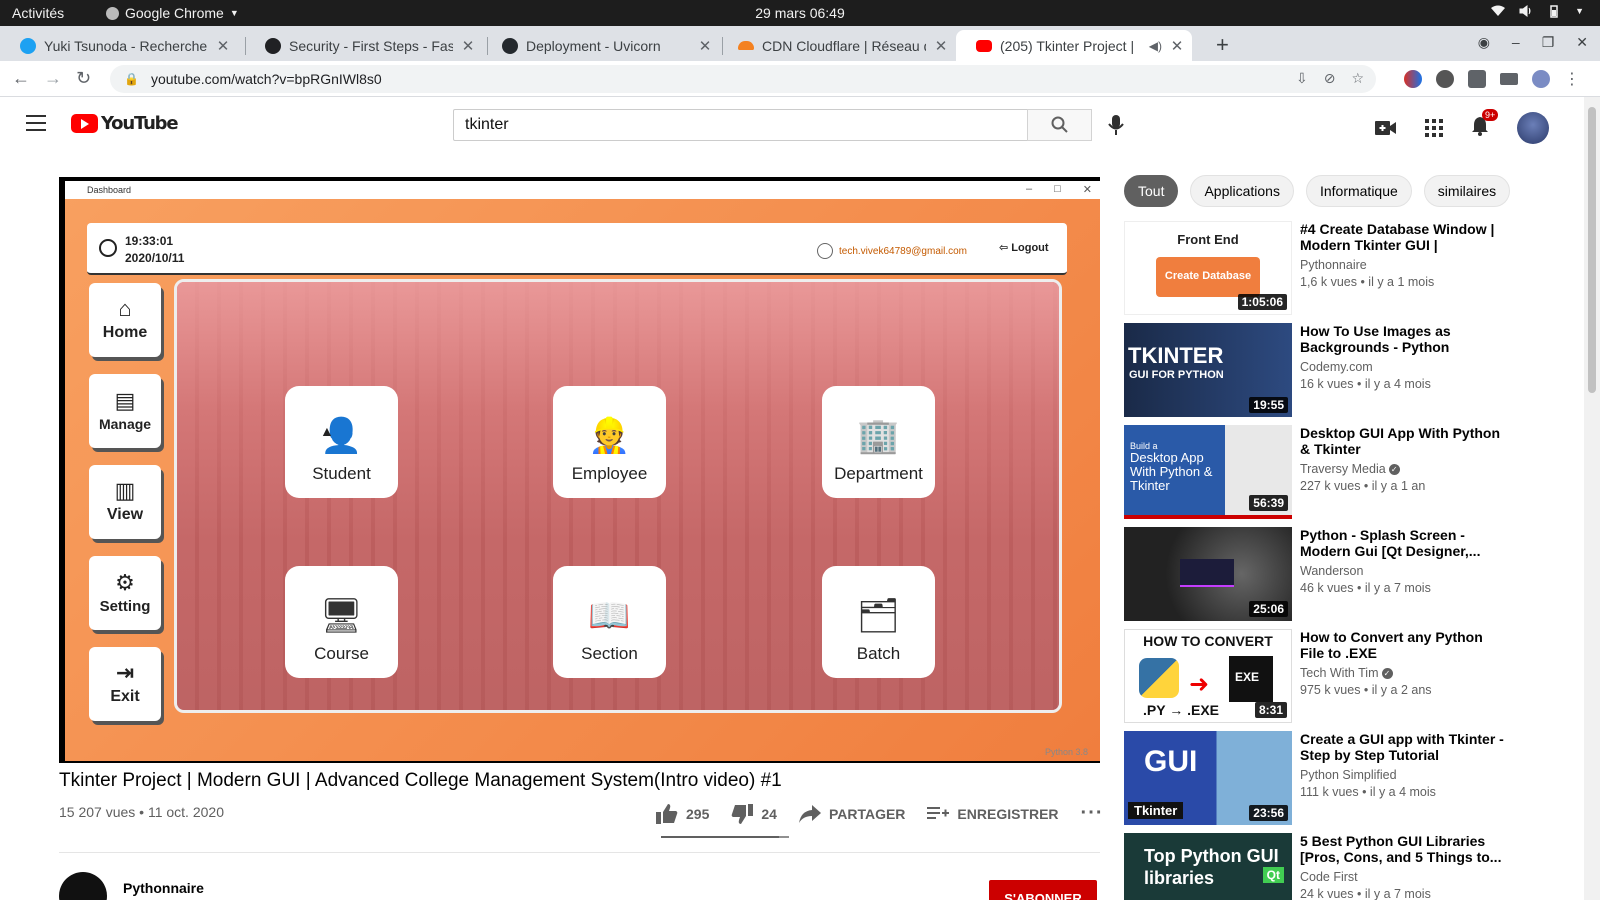 The image size is (1600, 900). Describe the element at coordinates (1402, 469) in the screenshot. I see `recommendation-channel: Traversy Media ✓` at that location.